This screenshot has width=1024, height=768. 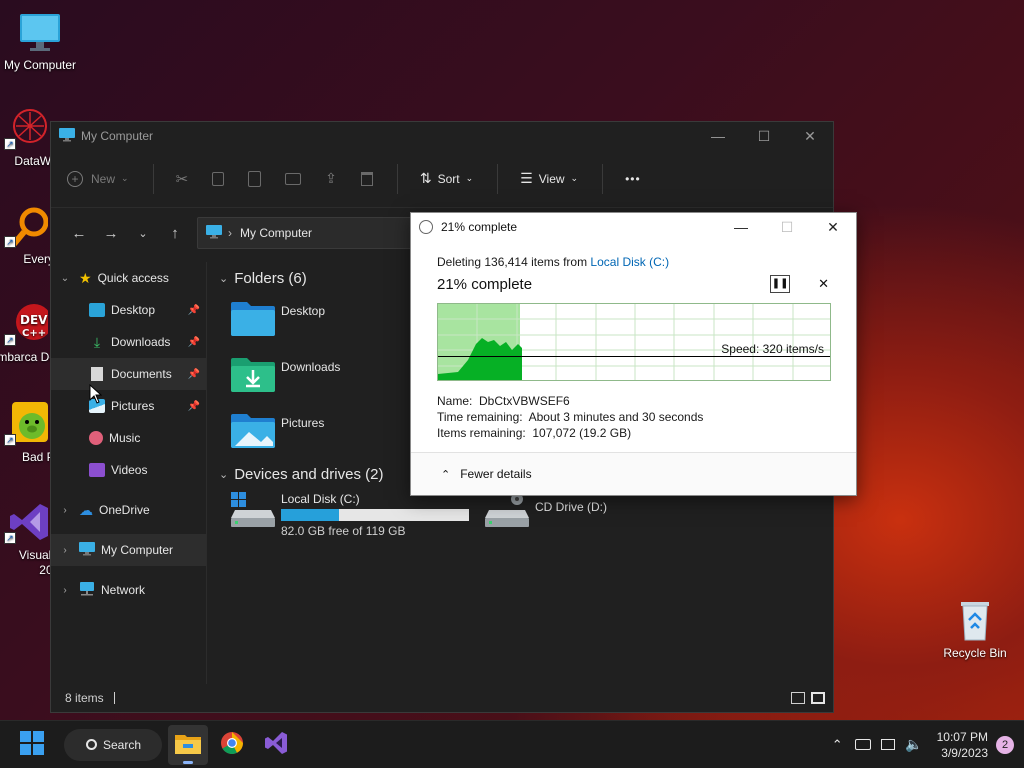 I want to click on detail-value: DbCtxVBWSEF6, so click(x=524, y=401).